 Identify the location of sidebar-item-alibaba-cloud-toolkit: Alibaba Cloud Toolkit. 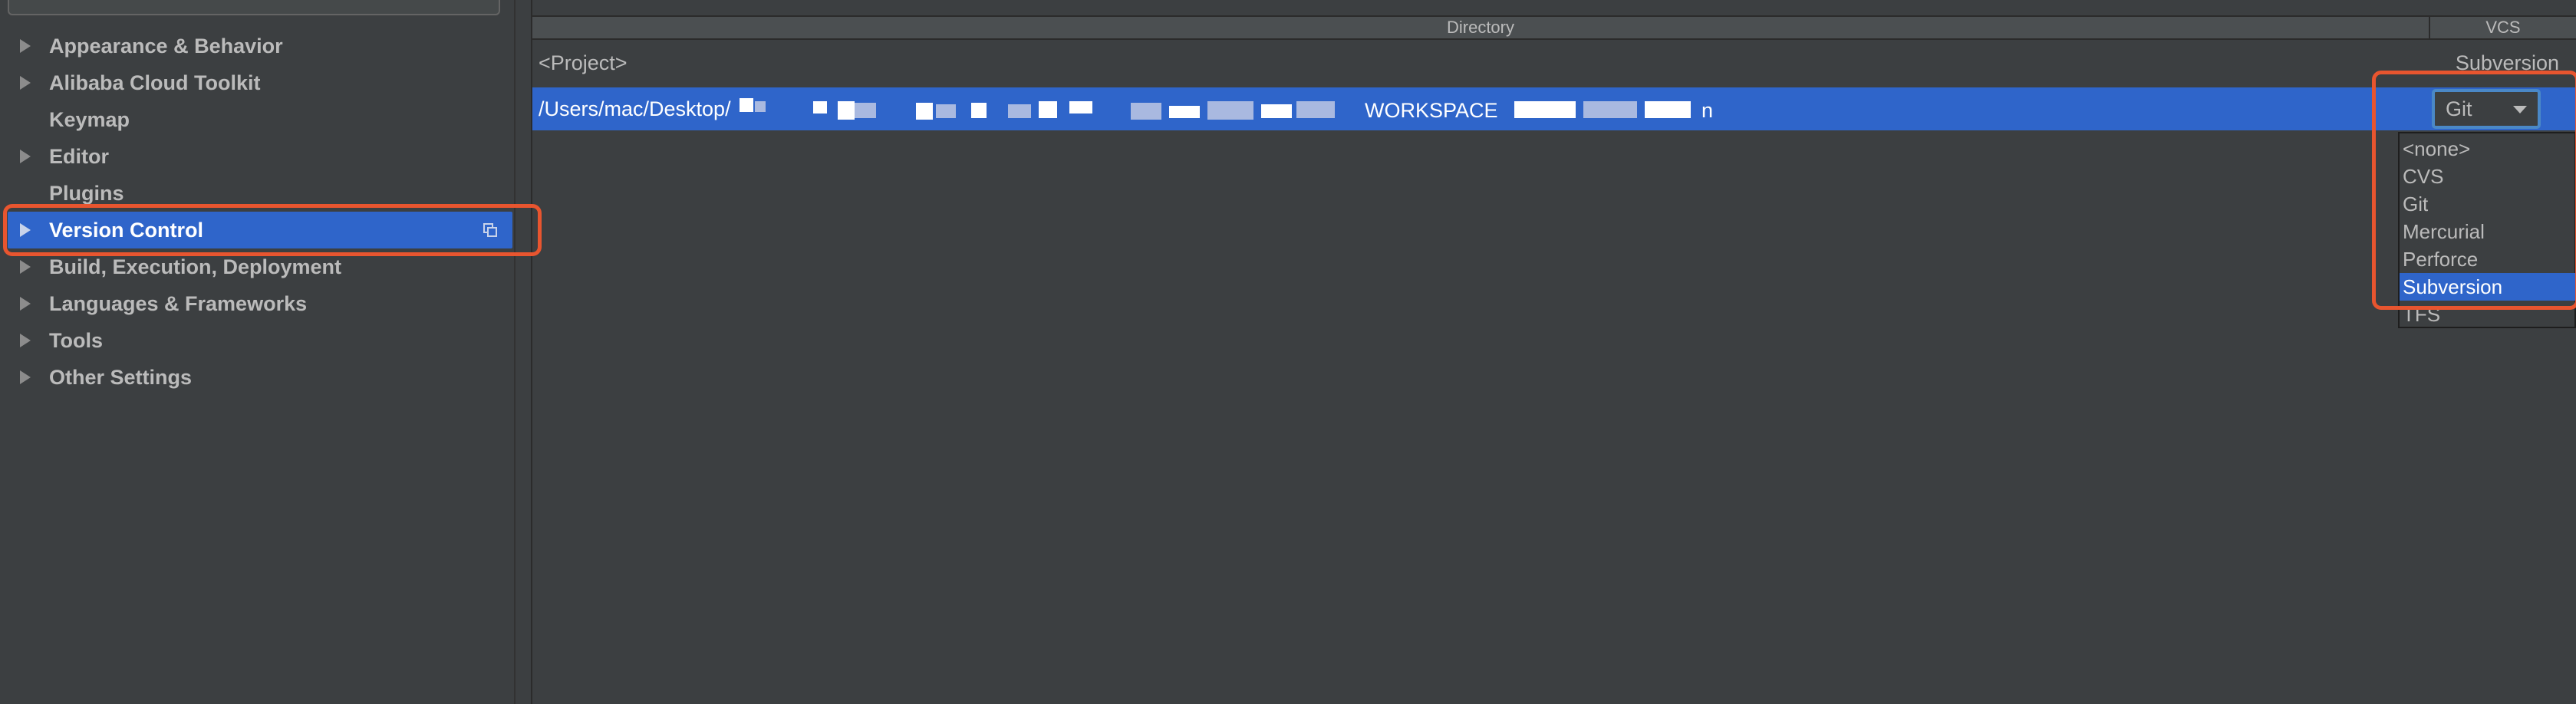
(260, 82).